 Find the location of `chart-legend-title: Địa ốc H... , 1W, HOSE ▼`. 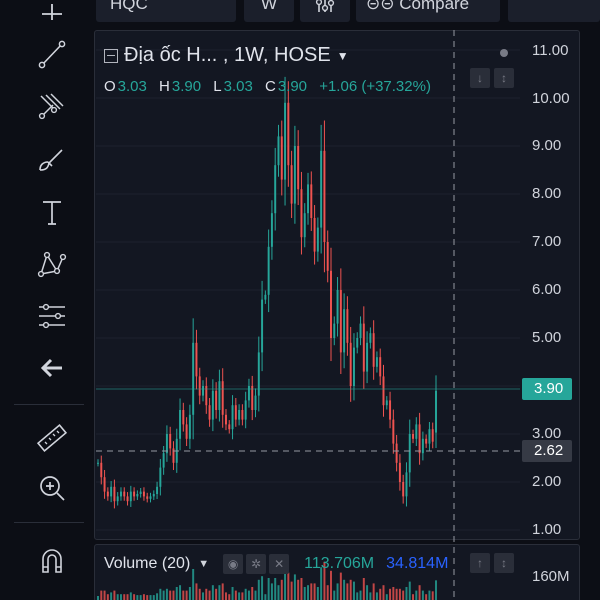

chart-legend-title: Địa ốc H... , 1W, HOSE ▼ is located at coordinates (226, 55).